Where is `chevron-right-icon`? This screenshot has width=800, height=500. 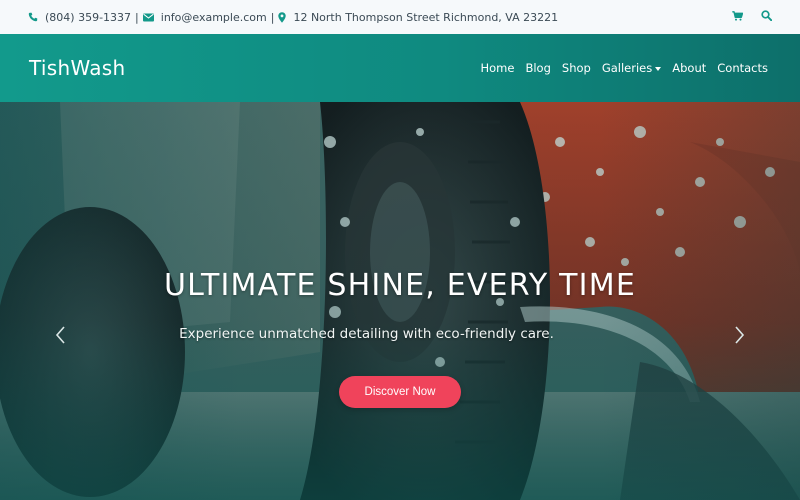 chevron-right-icon is located at coordinates (740, 335).